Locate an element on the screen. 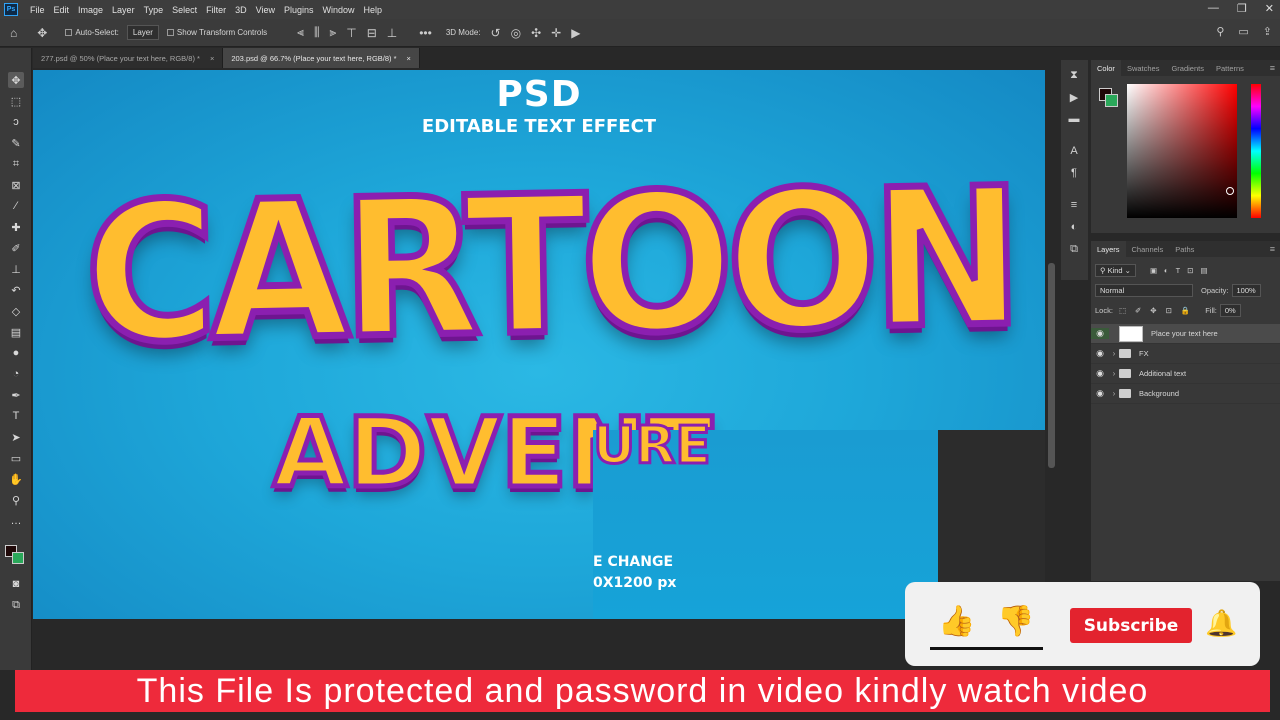  tab-channels: Channels is located at coordinates (1148, 249).